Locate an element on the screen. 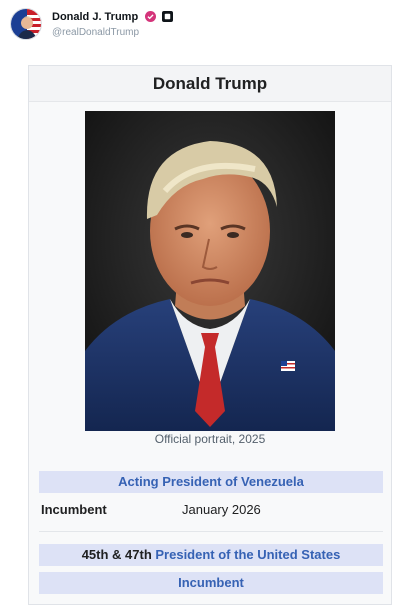  office-link-us-president: President of the United States is located at coordinates (247, 554).